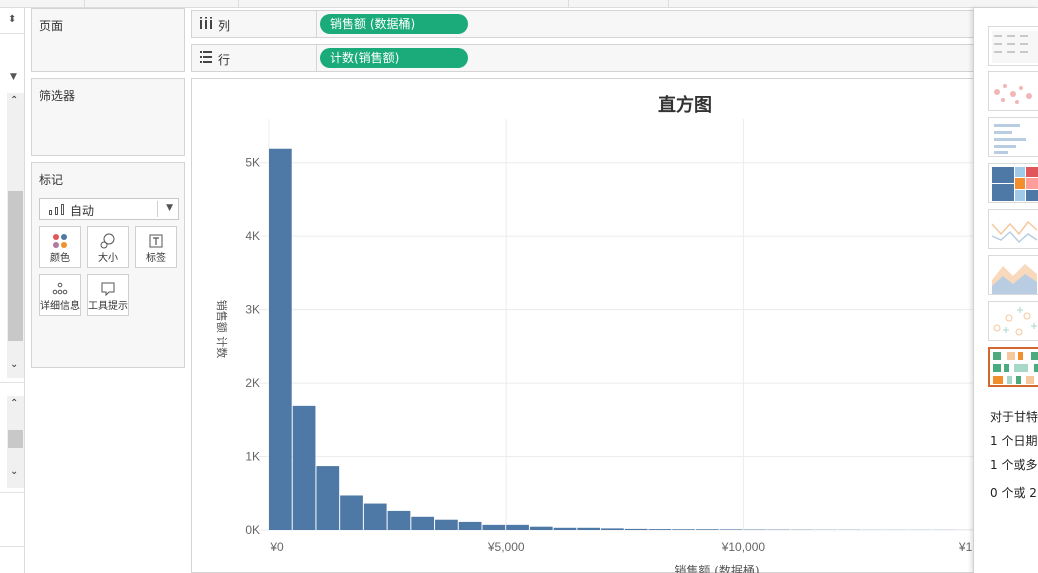  I want to click on show-me-hint-3: 1 个或多个, so click(1014, 465).